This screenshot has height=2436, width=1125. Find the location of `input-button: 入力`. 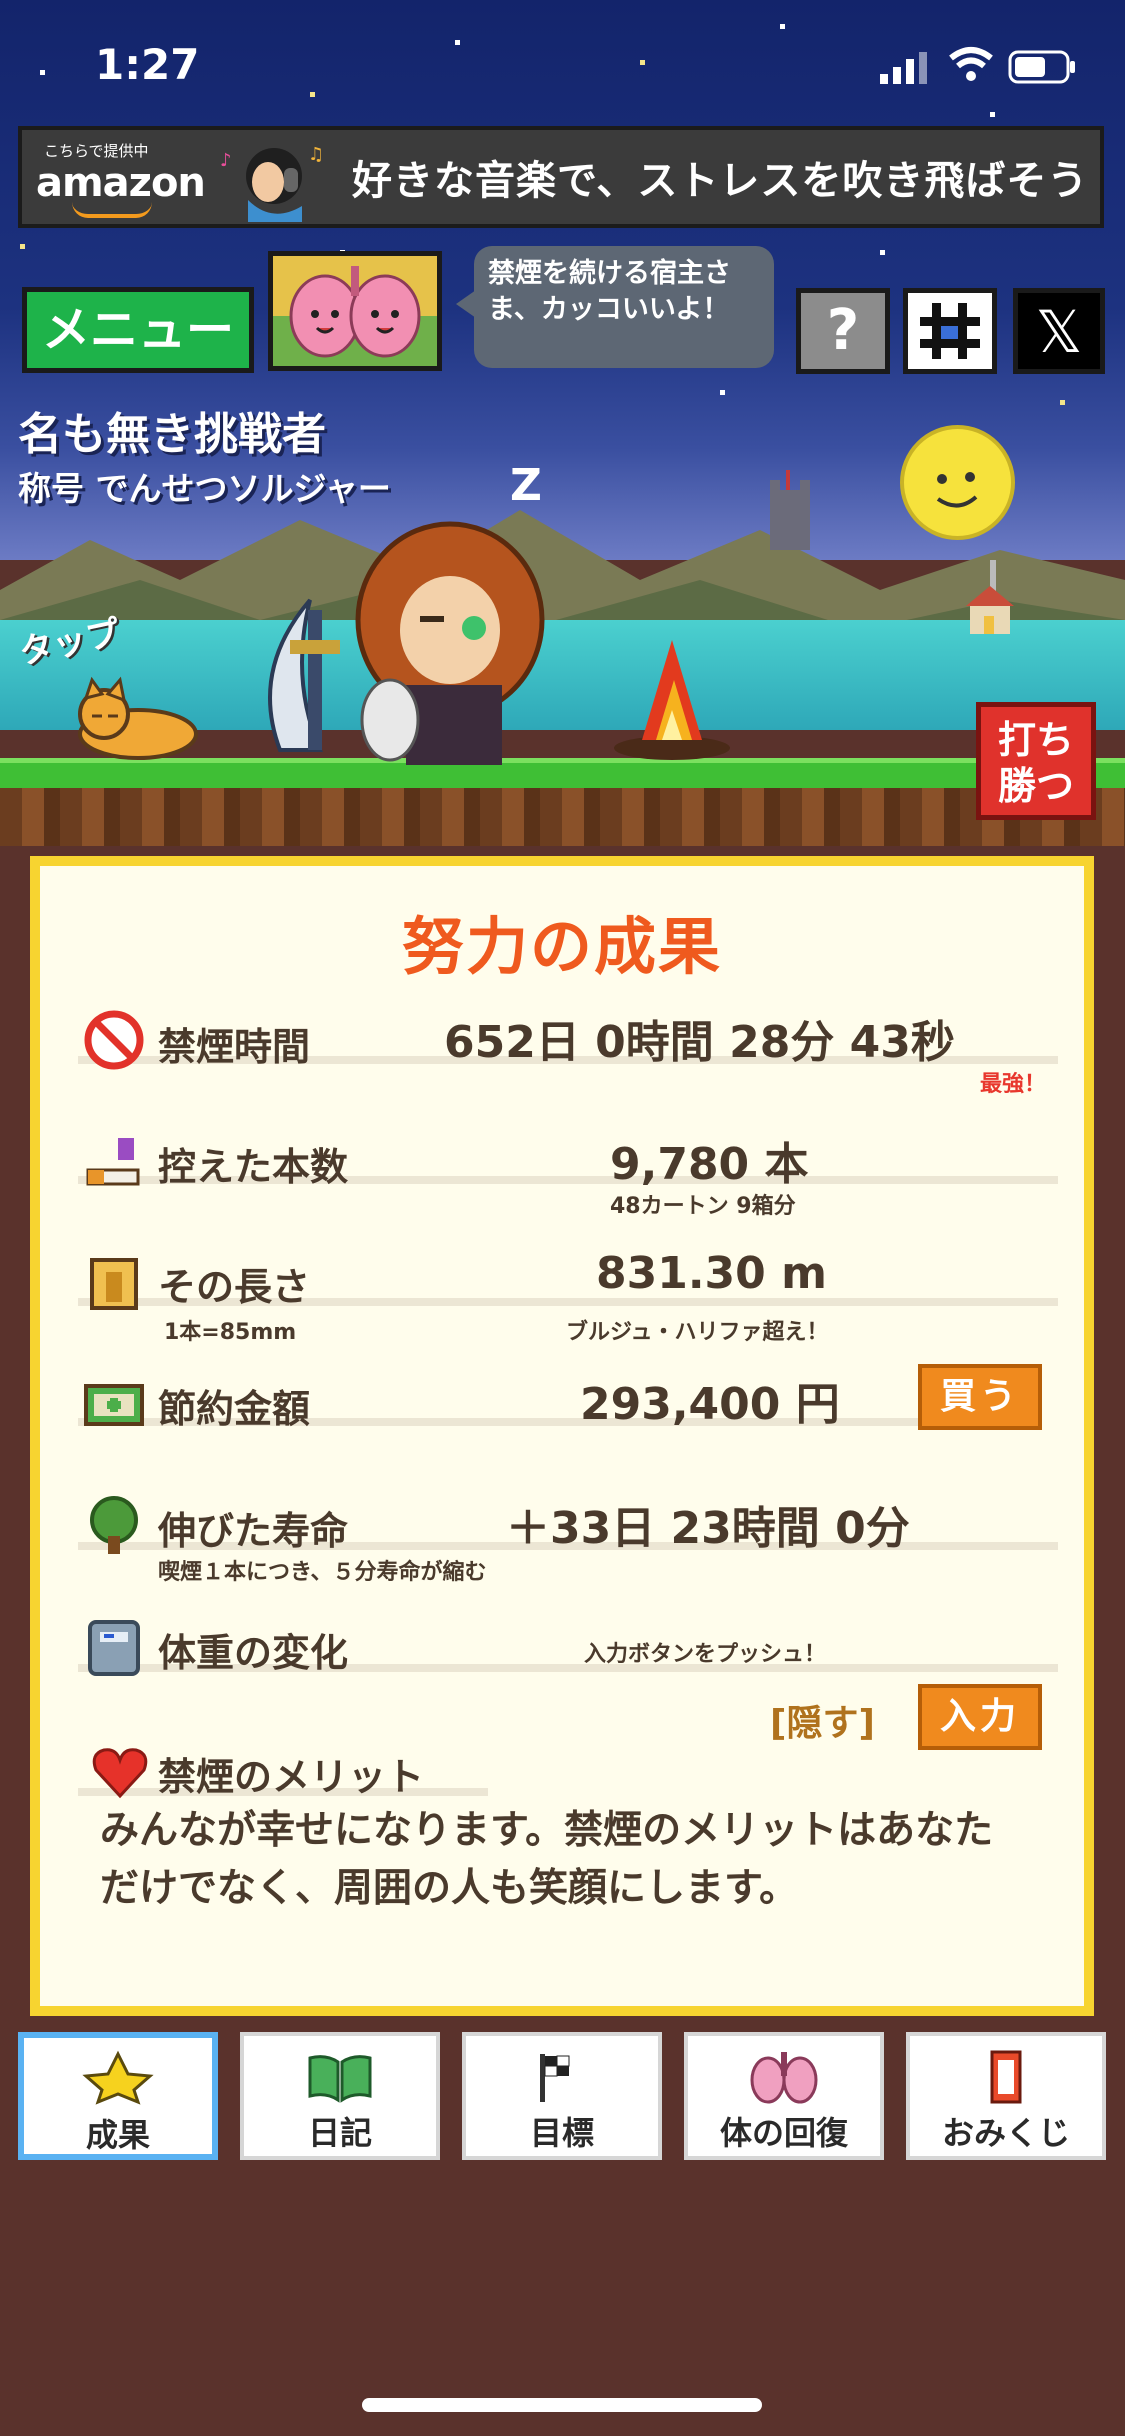

input-button: 入力 is located at coordinates (980, 1717).